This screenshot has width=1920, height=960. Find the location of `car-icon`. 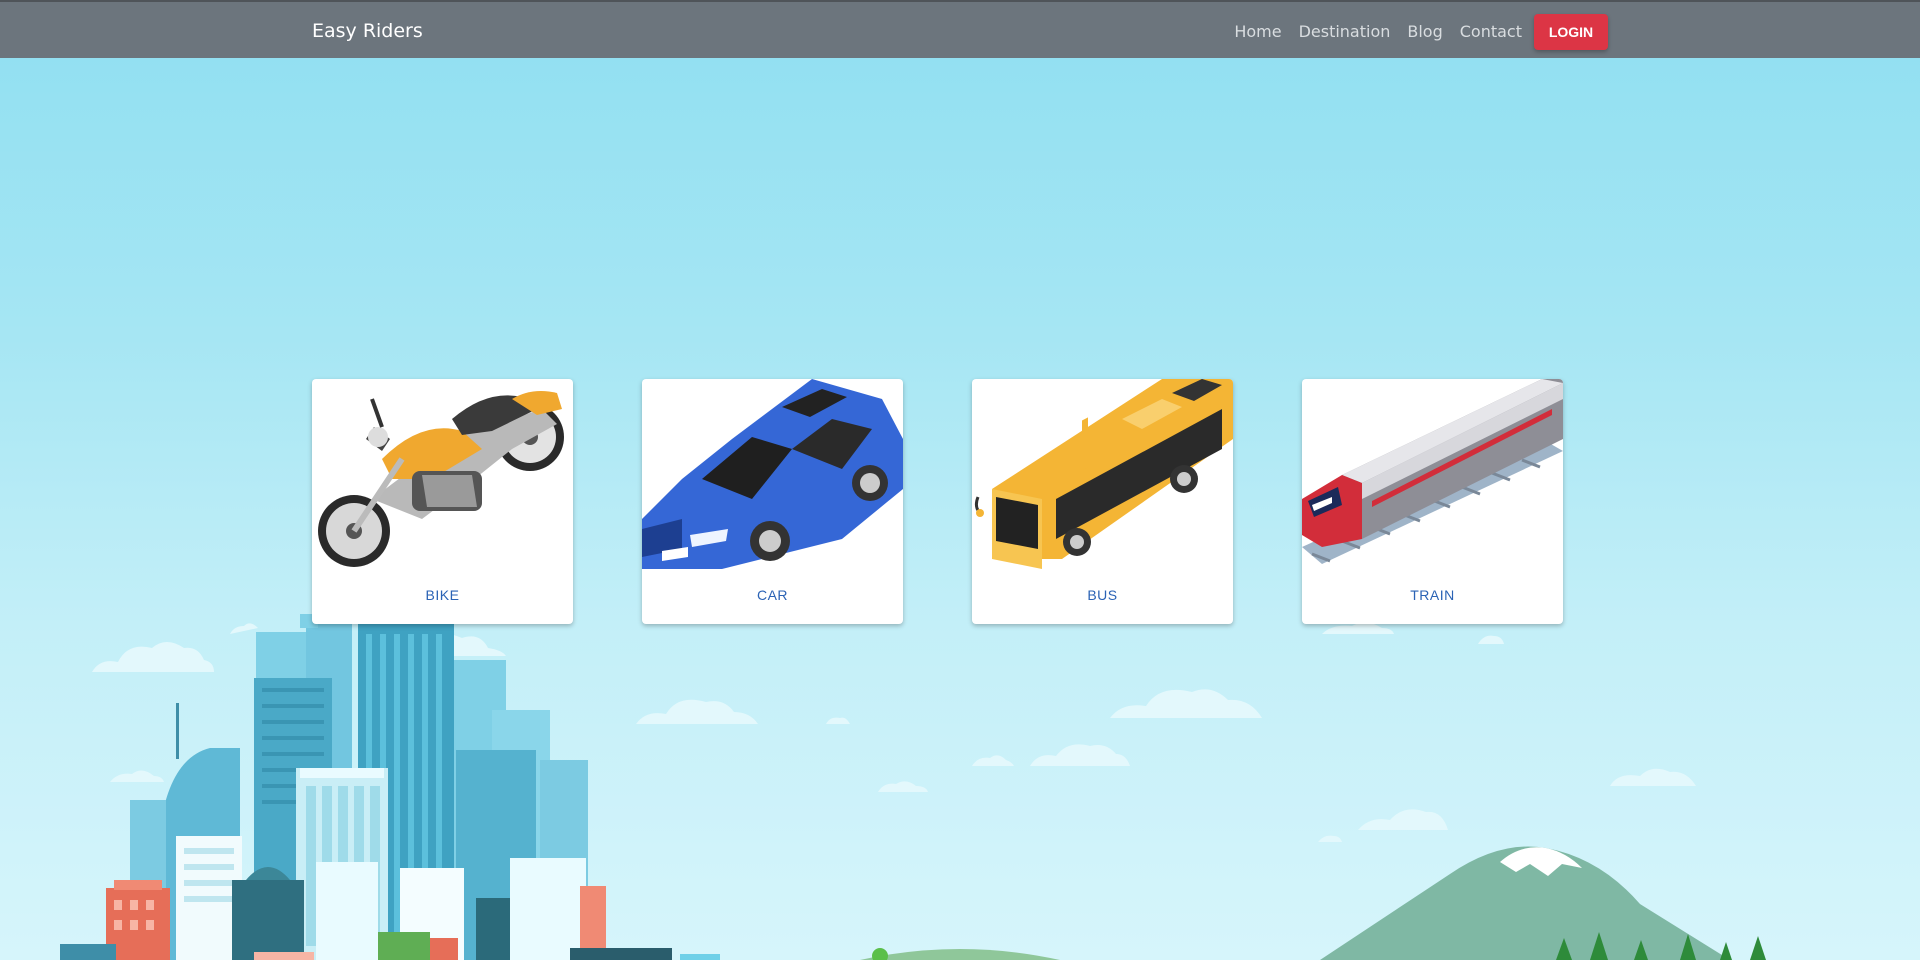

car-icon is located at coordinates (772, 474).